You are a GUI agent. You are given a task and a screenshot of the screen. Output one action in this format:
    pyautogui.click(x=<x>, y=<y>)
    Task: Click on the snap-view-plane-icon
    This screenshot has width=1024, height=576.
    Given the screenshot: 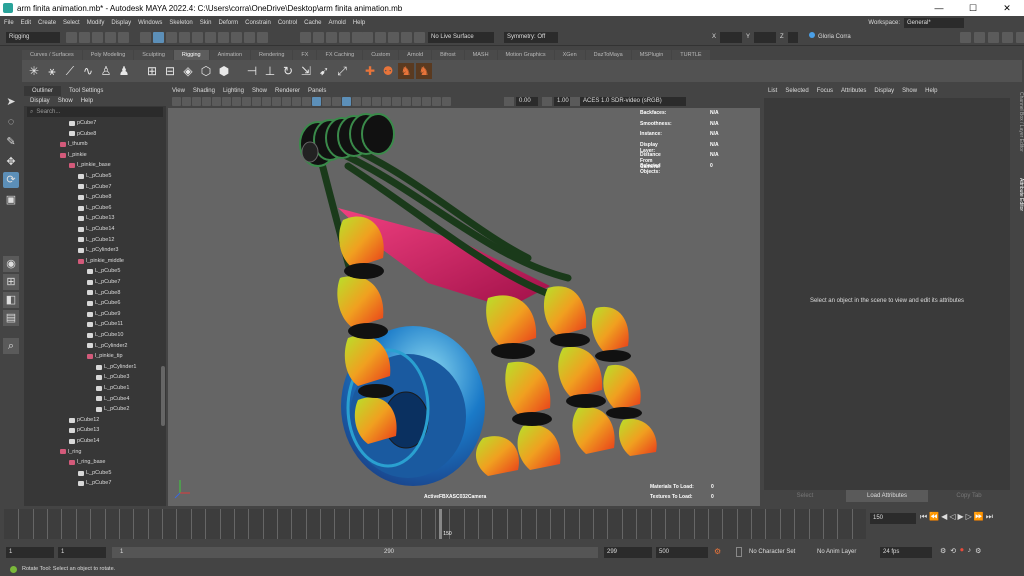 What is the action you would take?
    pyautogui.click(x=344, y=37)
    